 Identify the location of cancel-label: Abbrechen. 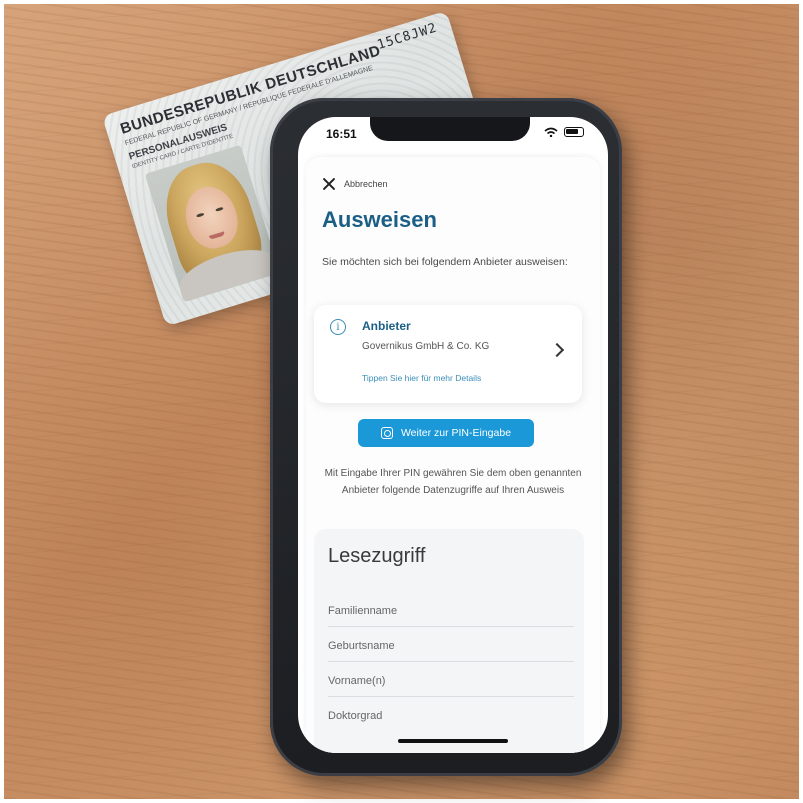
(366, 184).